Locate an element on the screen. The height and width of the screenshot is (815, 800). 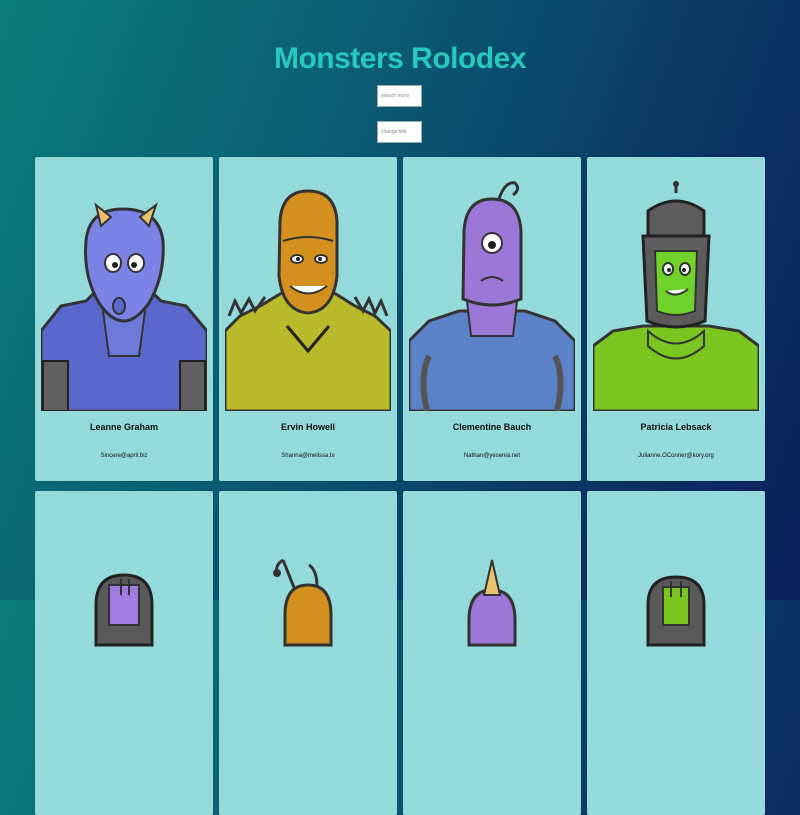
monster-name: Ervin Howell is located at coordinates (307, 427).